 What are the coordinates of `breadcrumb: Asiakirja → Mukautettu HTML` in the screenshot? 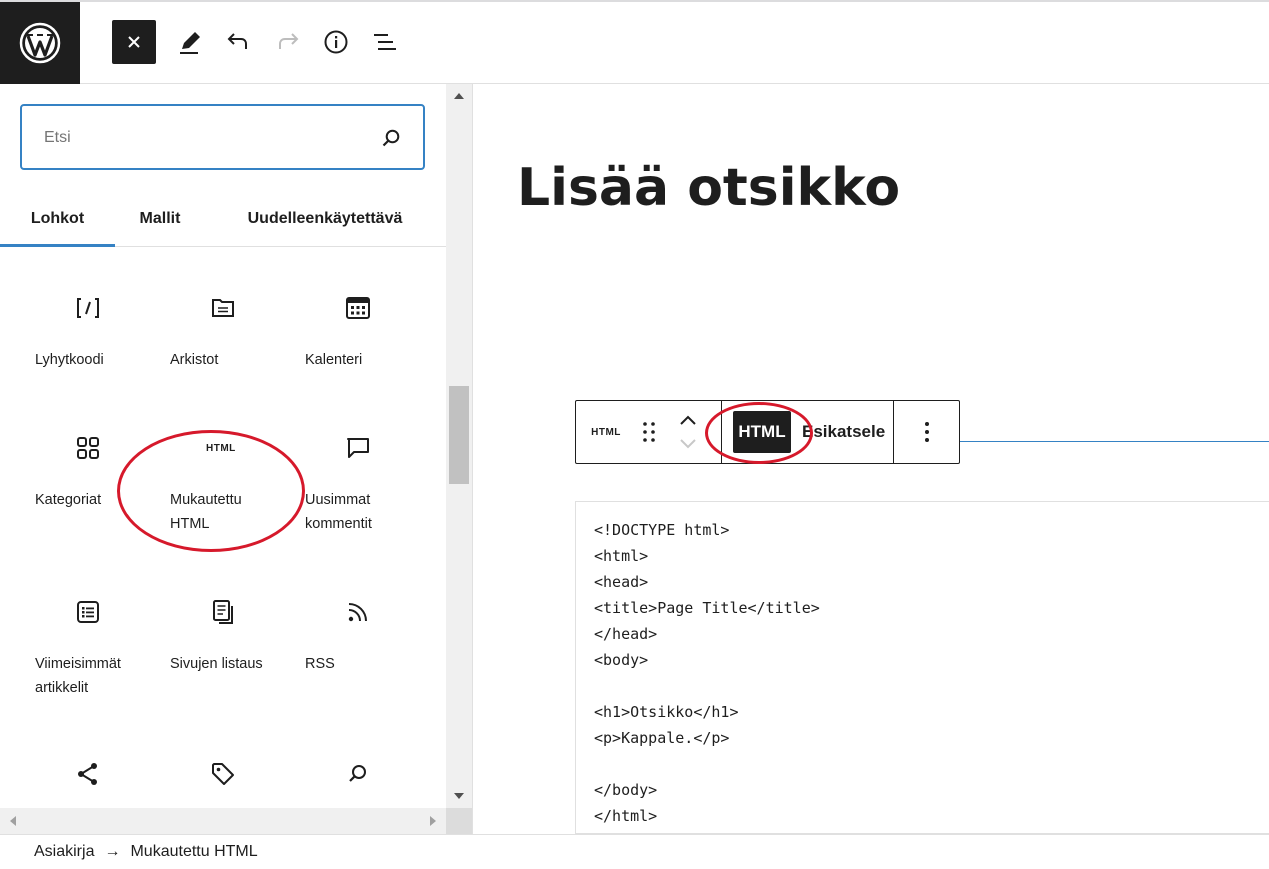 It's located at (634, 851).